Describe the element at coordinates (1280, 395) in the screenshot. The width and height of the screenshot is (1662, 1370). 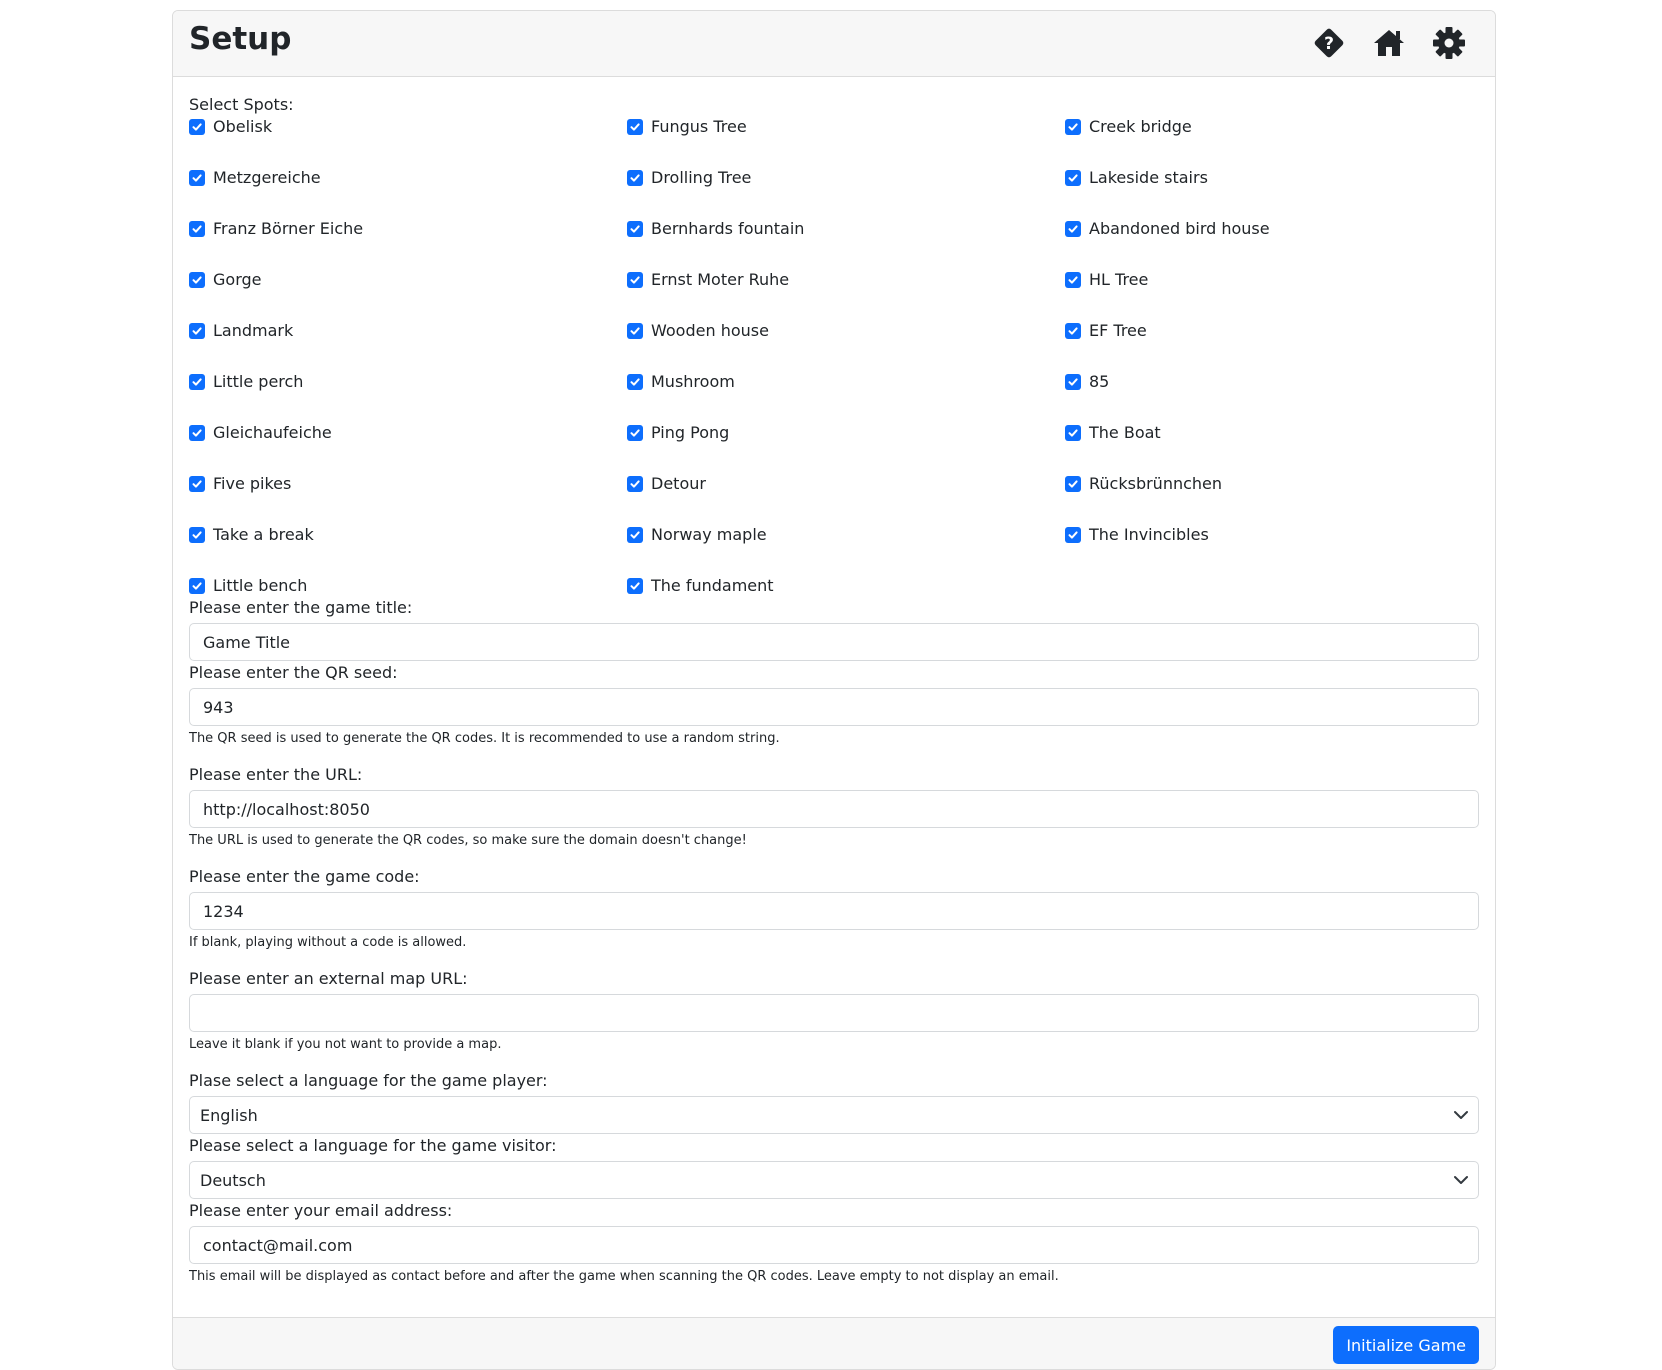
I see `spot-item: 85` at that location.